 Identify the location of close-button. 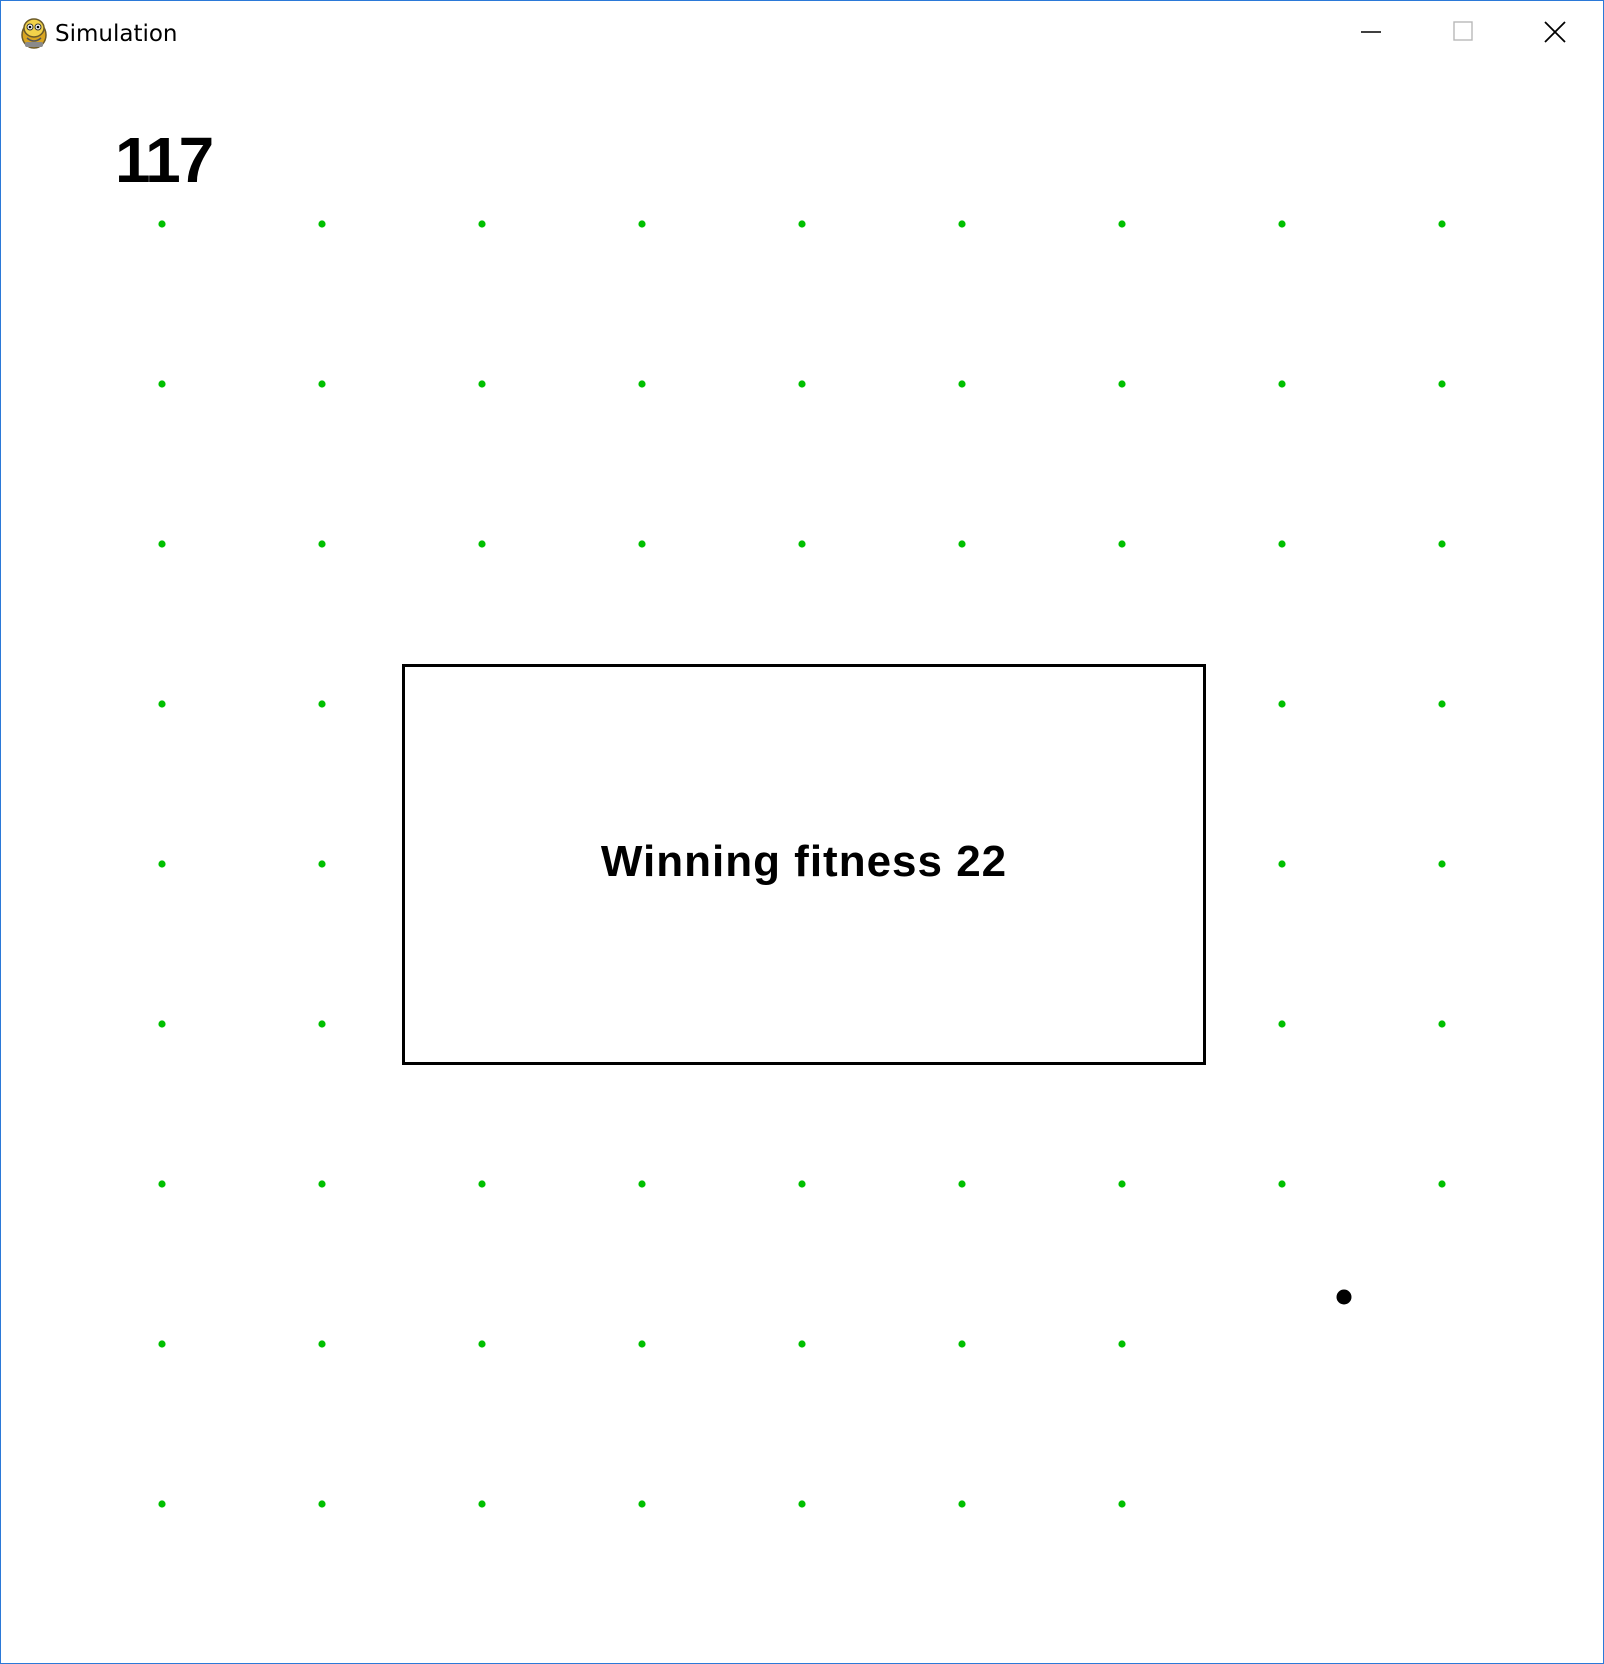
(1555, 32).